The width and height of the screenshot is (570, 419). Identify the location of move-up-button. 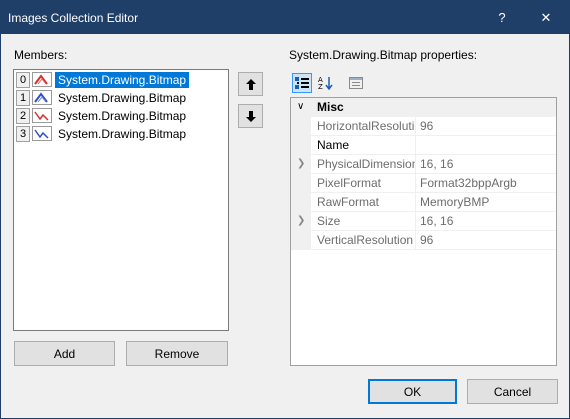
(250, 84).